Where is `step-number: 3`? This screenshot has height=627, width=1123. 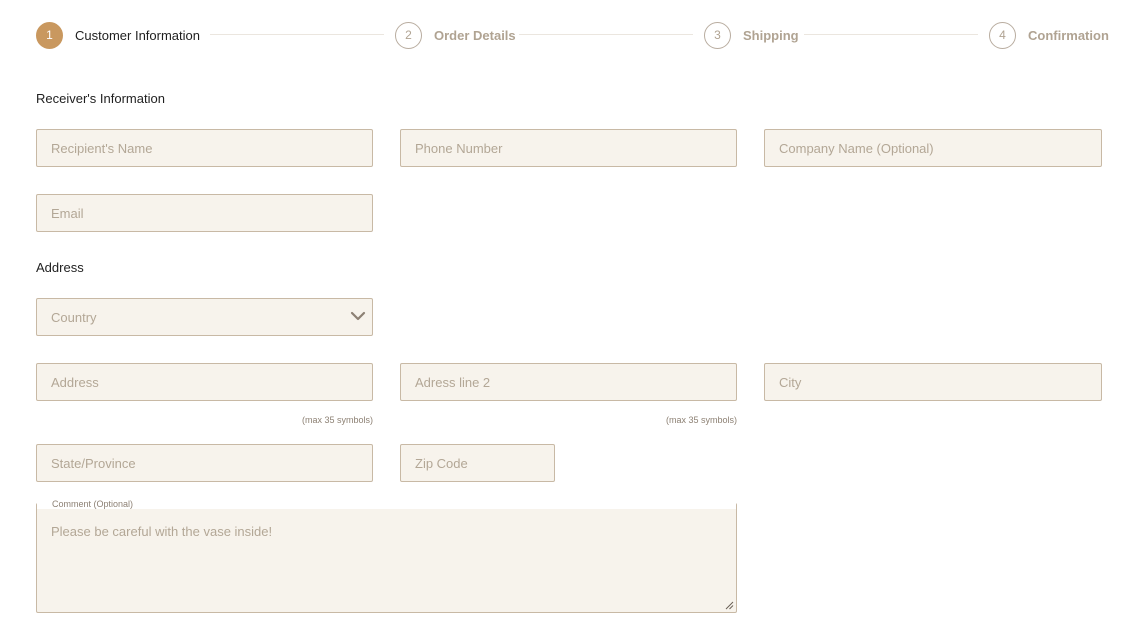 step-number: 3 is located at coordinates (717, 35).